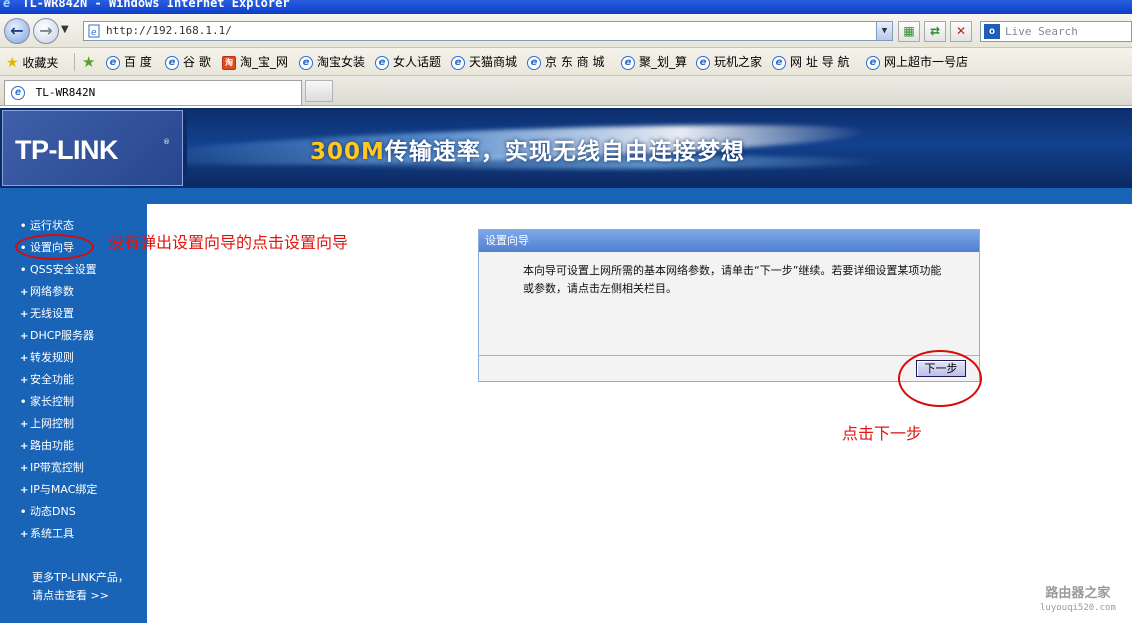 The height and width of the screenshot is (623, 1132). What do you see at coordinates (917, 61) in the screenshot?
I see `favorite-link: e 网上超市一号店` at bounding box center [917, 61].